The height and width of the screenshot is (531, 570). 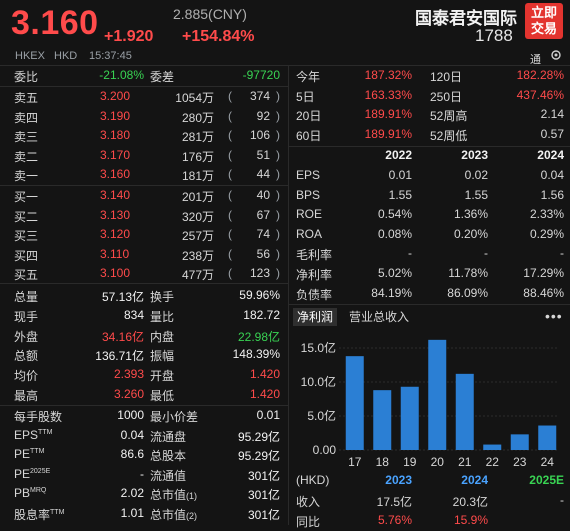 I want to click on stat-value: 86.6, so click(x=132, y=454).